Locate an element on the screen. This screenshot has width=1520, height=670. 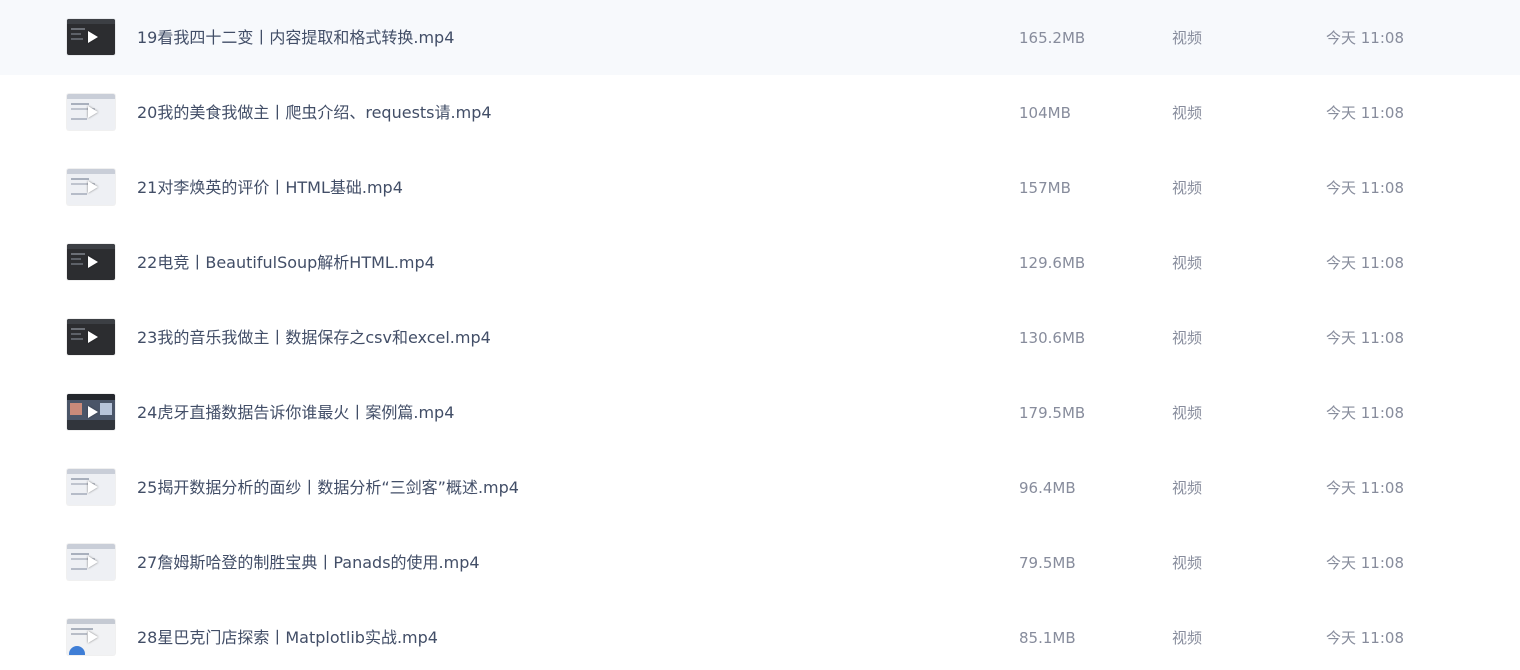
file-size: 104MB is located at coordinates (1045, 113).